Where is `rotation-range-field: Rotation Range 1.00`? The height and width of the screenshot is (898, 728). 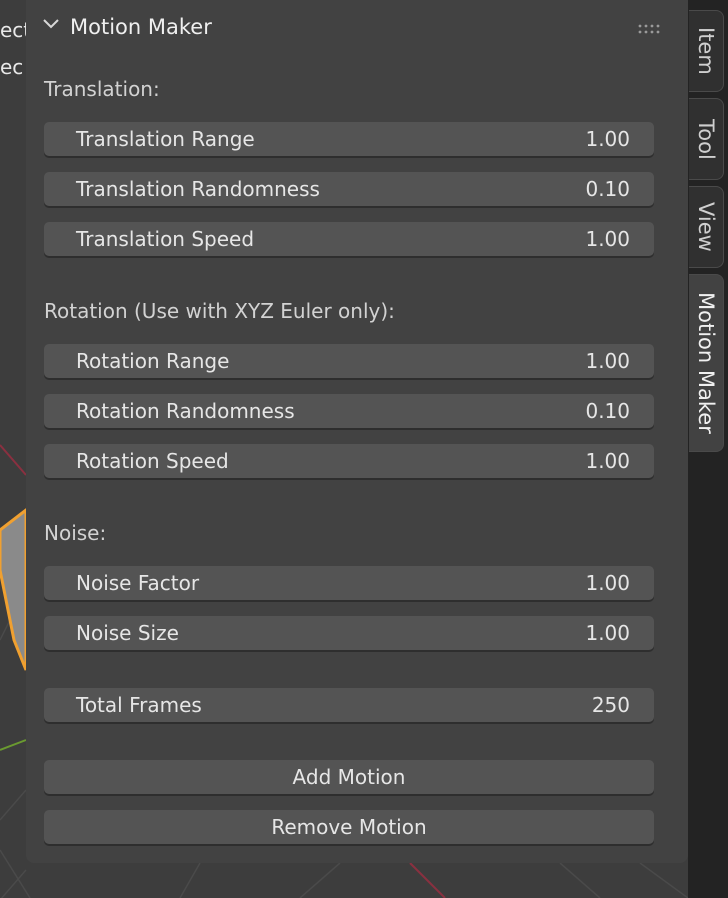 rotation-range-field: Rotation Range 1.00 is located at coordinates (349, 361).